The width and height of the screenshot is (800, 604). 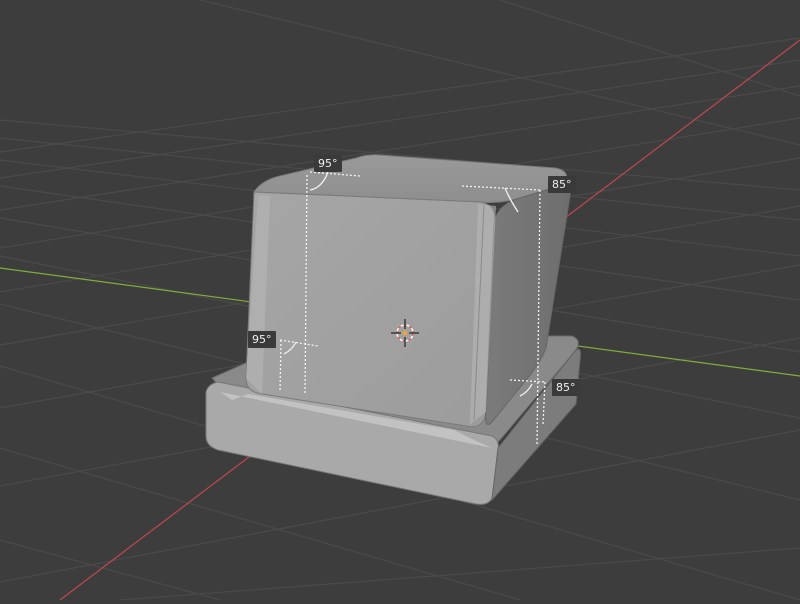 What do you see at coordinates (262, 339) in the screenshot?
I see `angle-label-mid-left: 95°` at bounding box center [262, 339].